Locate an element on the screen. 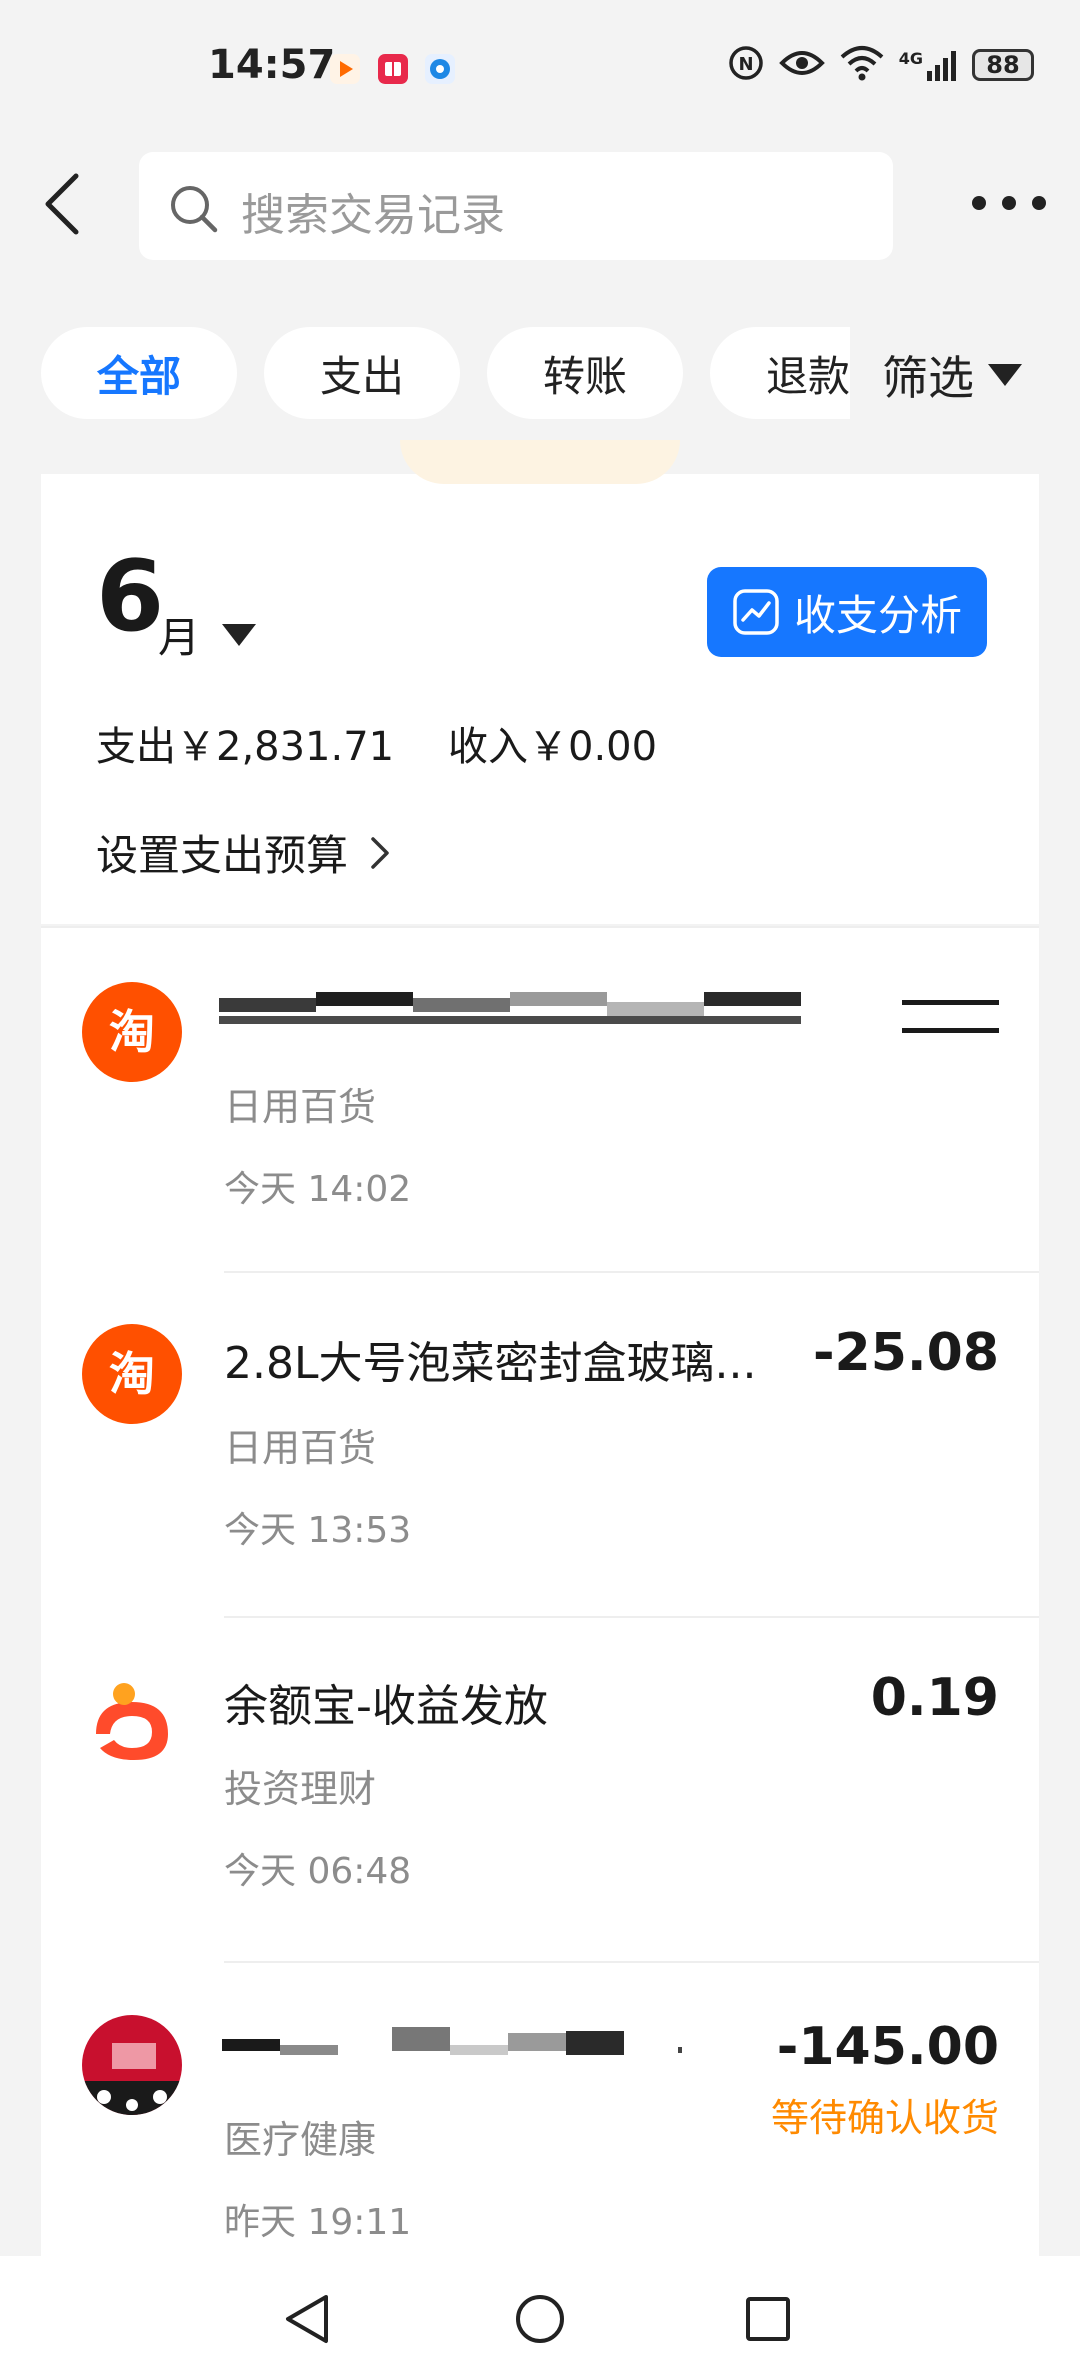 This screenshot has width=1080, height=2376. month-unit: 月 is located at coordinates (179, 634).